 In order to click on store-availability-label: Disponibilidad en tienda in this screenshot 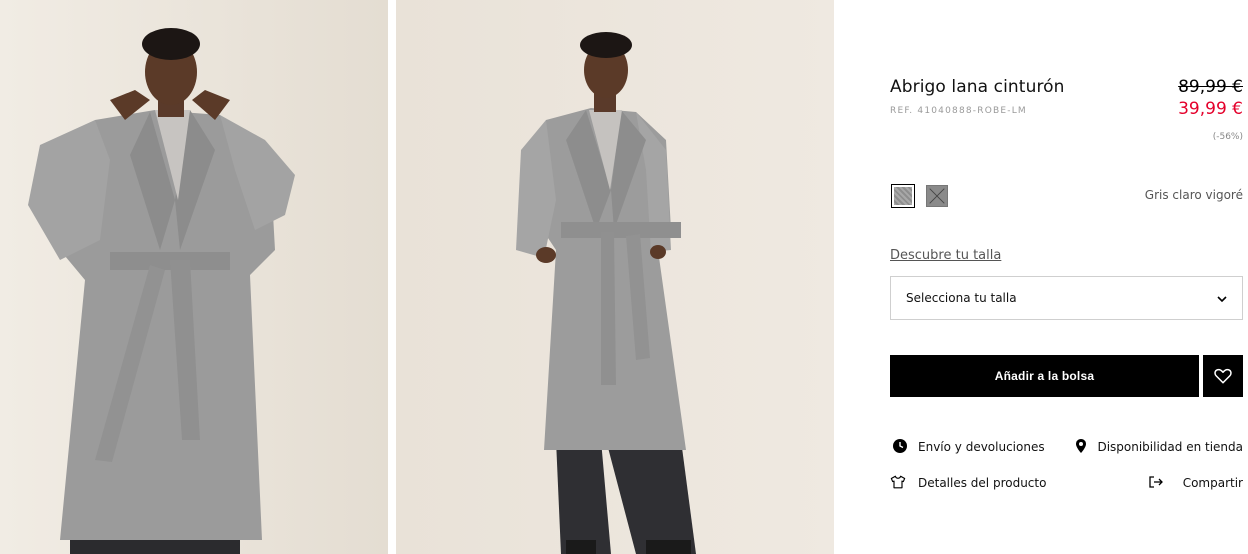, I will do `click(1170, 447)`.